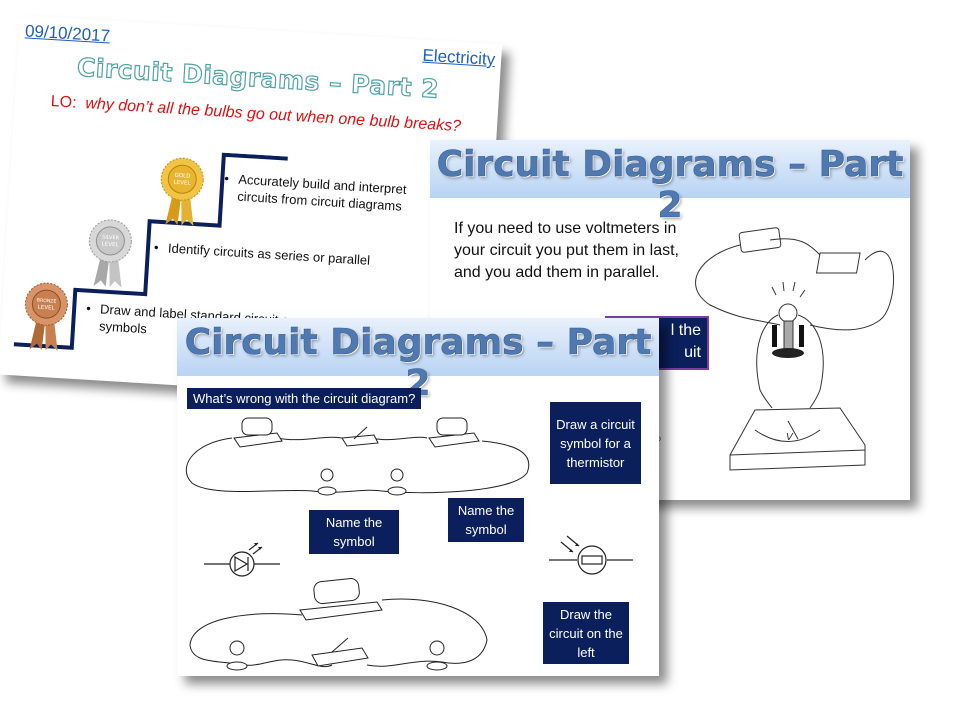 This screenshot has height=714, width=953. Describe the element at coordinates (111, 237) in the screenshot. I see `silver-label: SILVER` at that location.